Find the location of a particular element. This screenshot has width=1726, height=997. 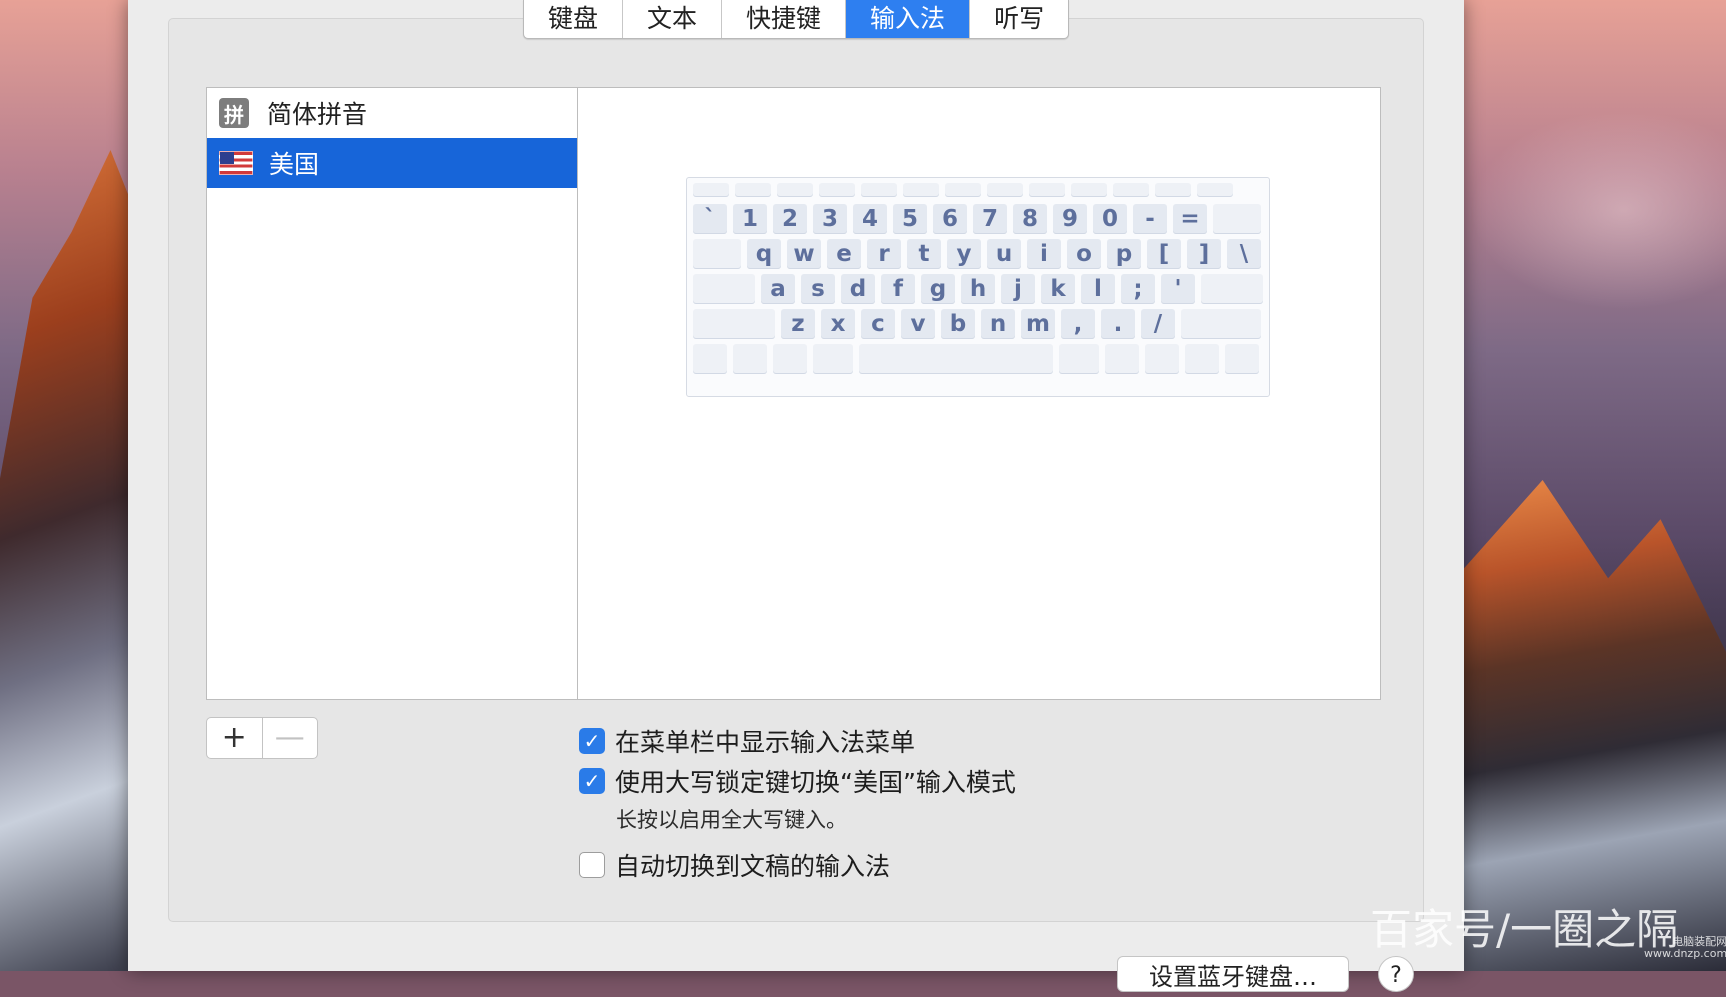

key: - is located at coordinates (1150, 219).